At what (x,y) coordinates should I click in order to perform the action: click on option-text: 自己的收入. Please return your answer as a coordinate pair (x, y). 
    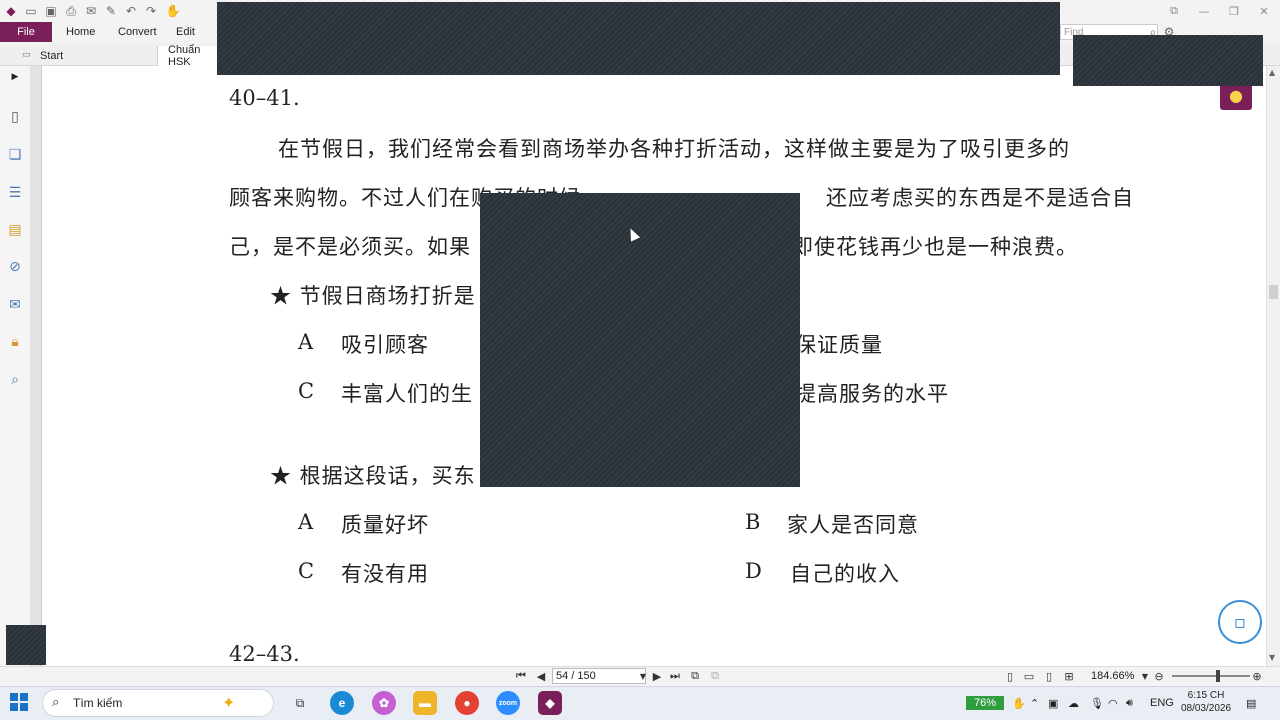
    Looking at the image, I should click on (845, 574).